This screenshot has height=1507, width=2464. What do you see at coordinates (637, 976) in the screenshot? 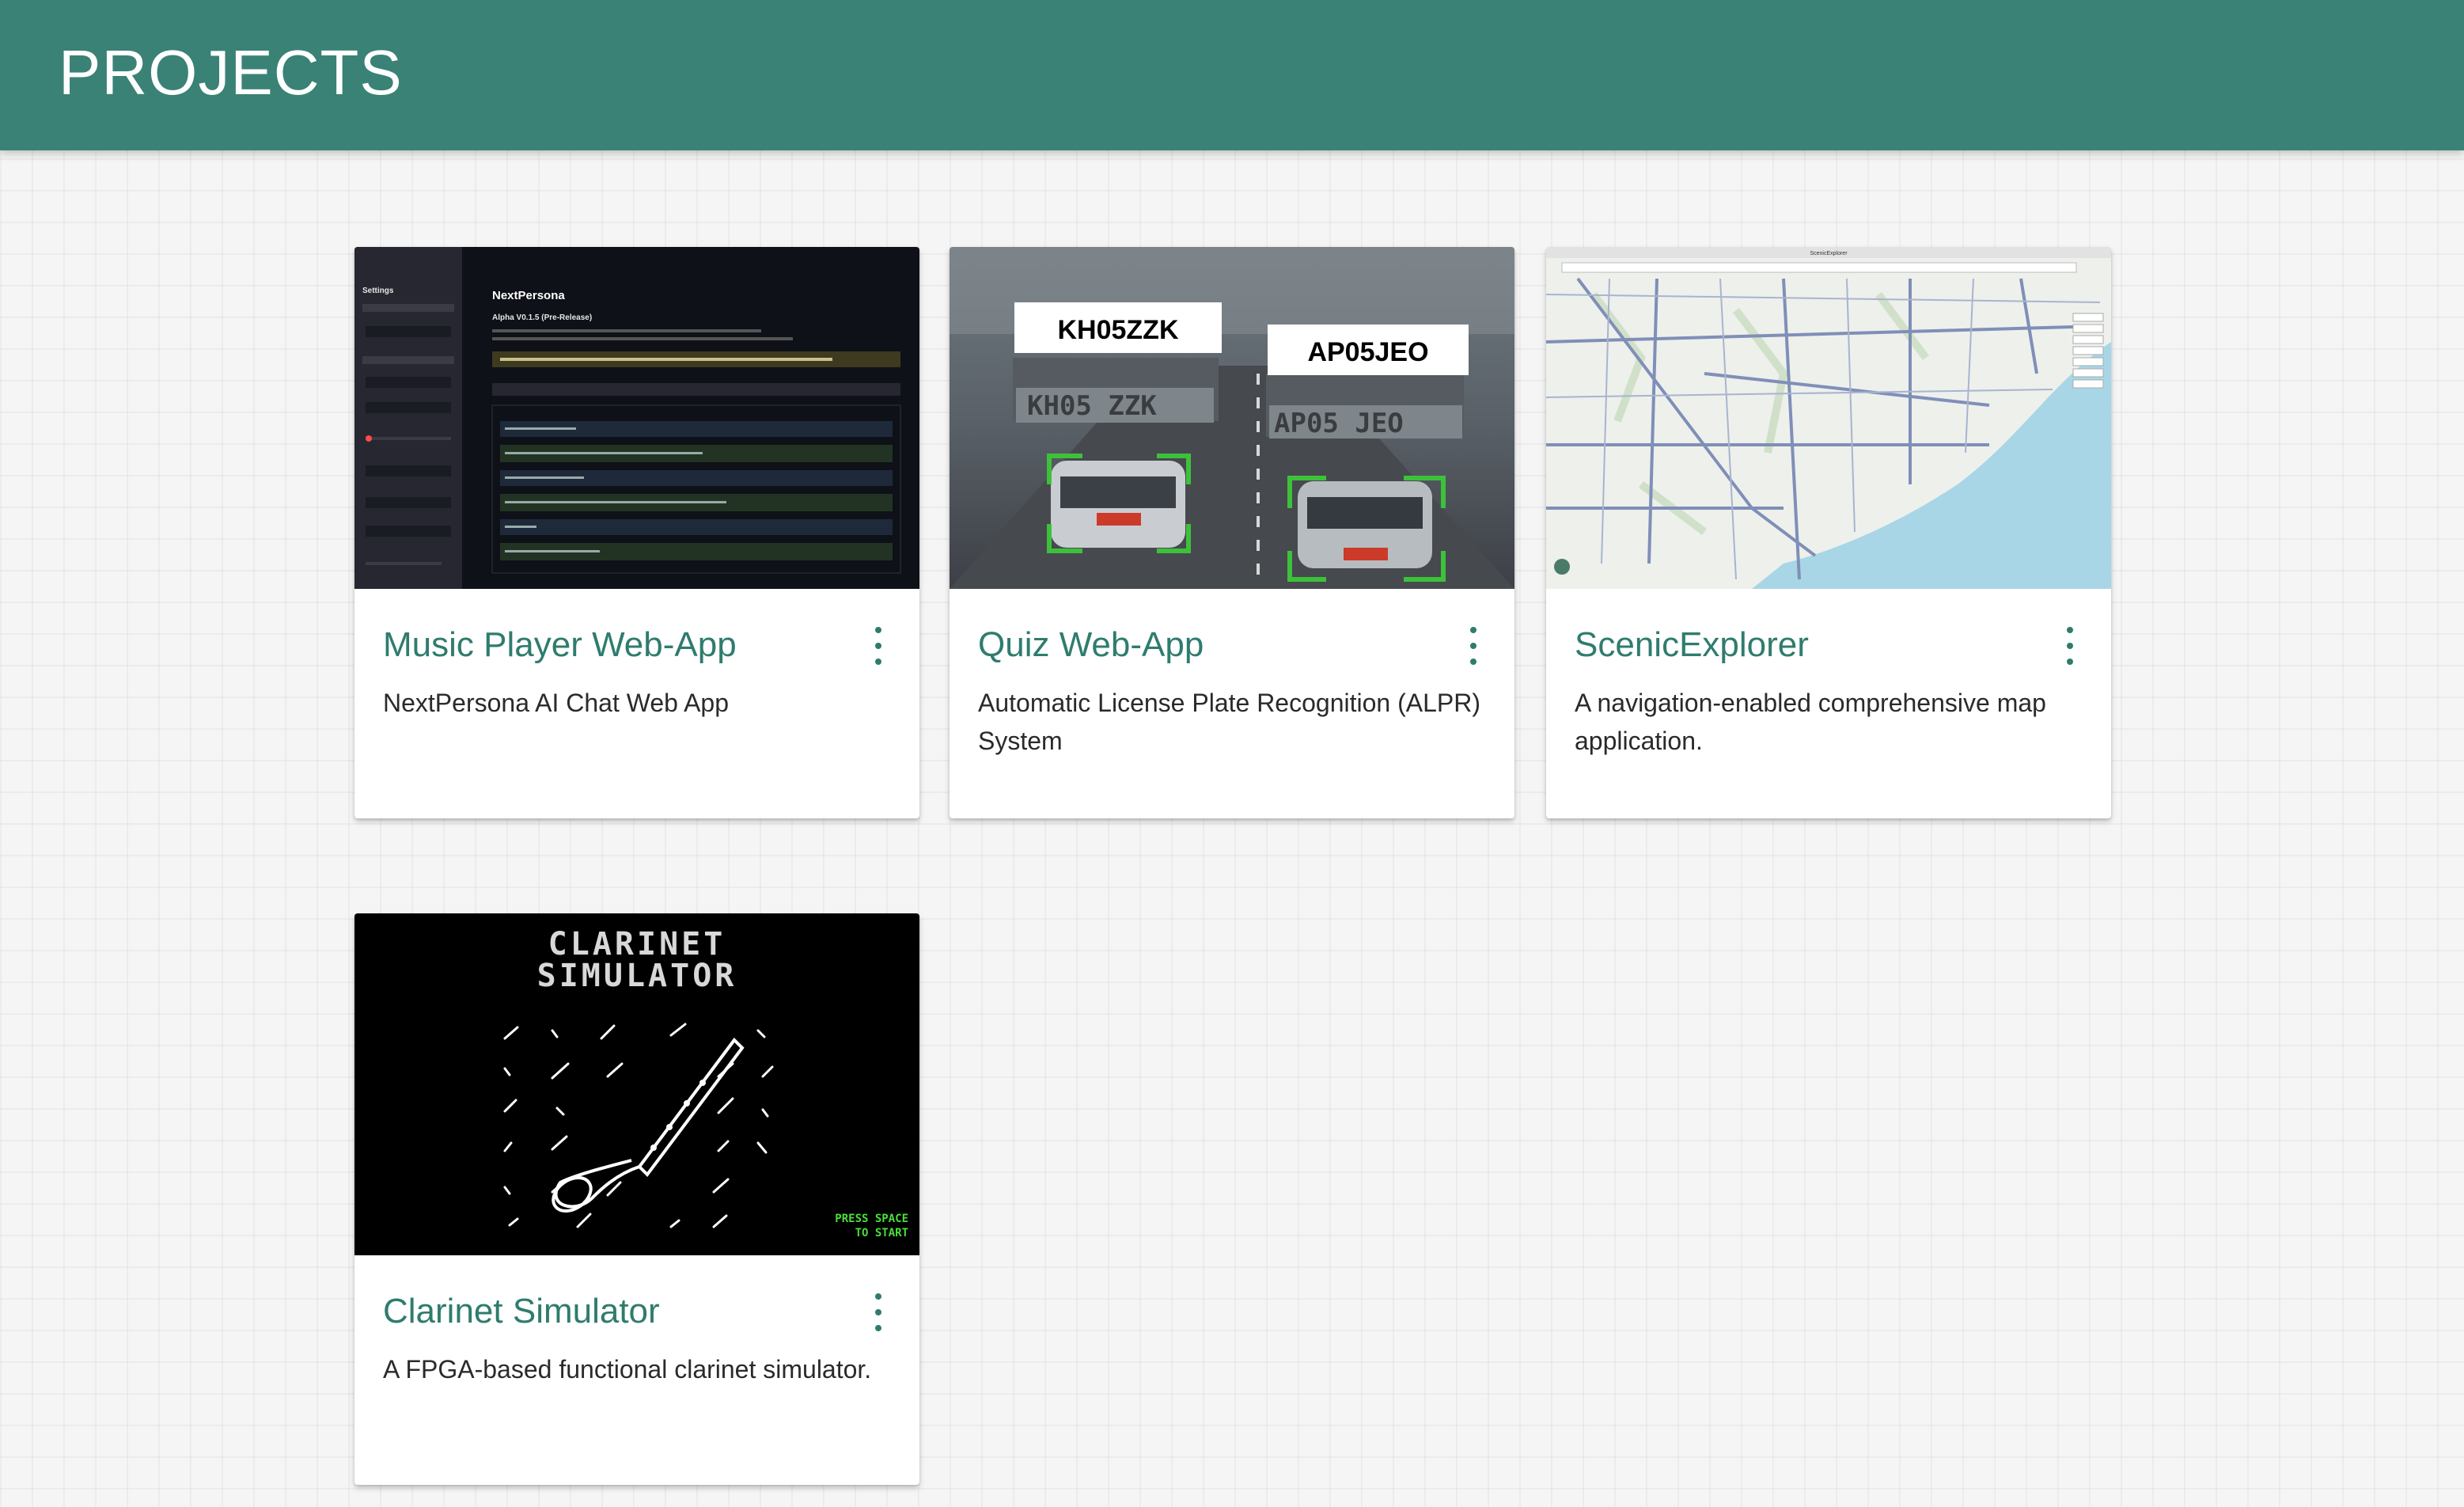
I see `screen-title-2: SIMULATOR` at bounding box center [637, 976].